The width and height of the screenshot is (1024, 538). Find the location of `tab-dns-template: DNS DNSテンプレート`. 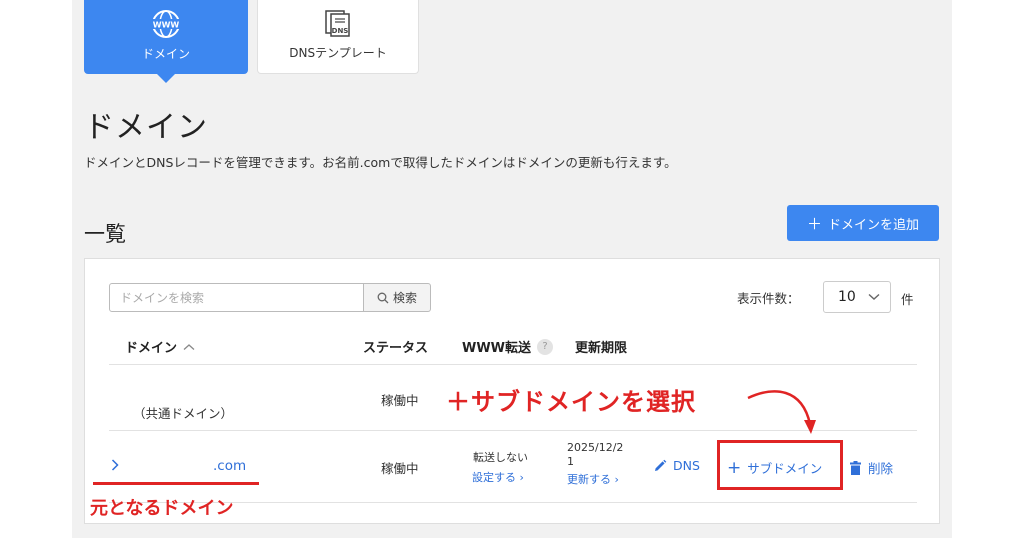

tab-dns-template: DNS DNSテンプレート is located at coordinates (338, 37).